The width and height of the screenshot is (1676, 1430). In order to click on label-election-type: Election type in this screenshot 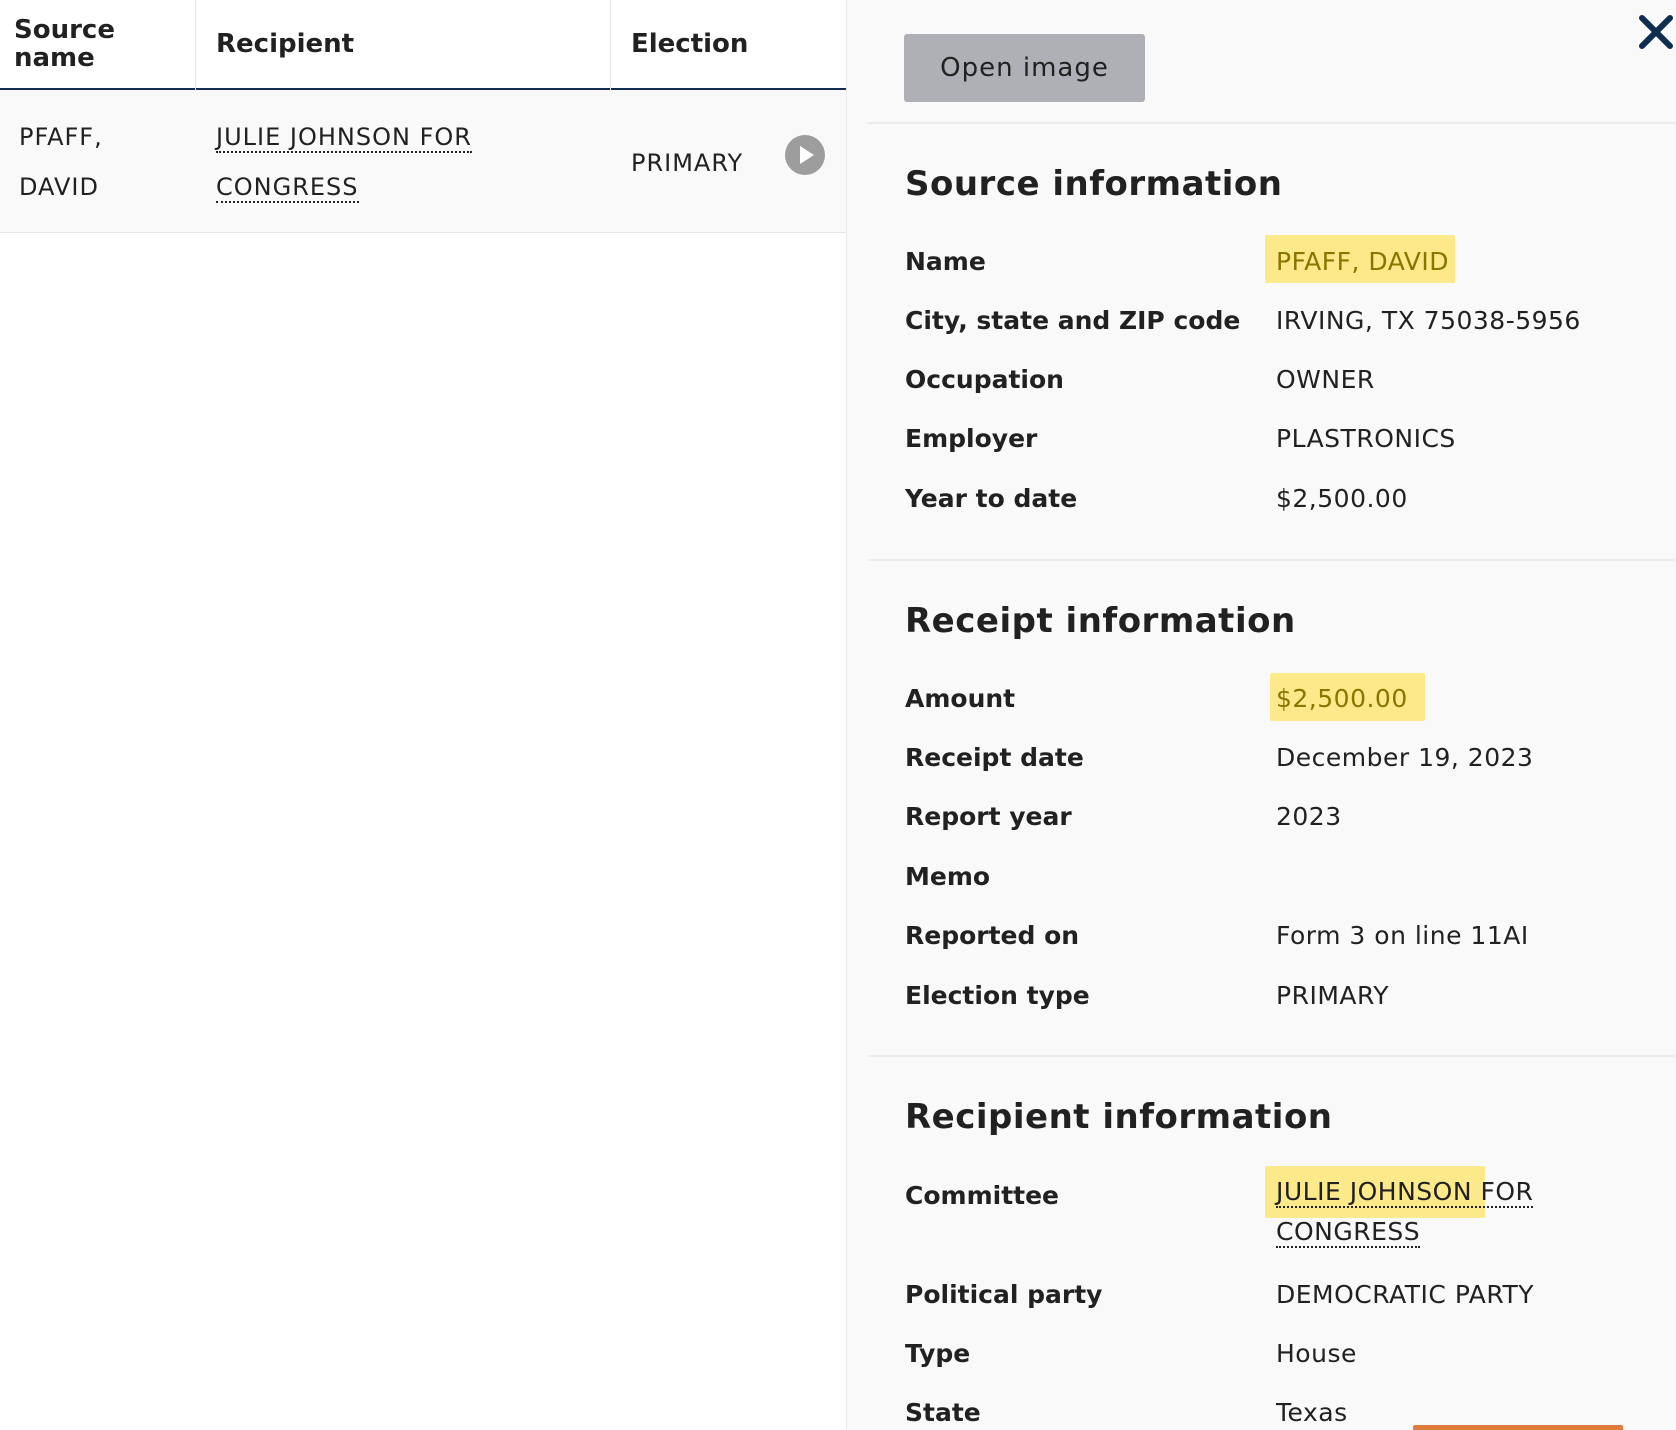, I will do `click(997, 995)`.